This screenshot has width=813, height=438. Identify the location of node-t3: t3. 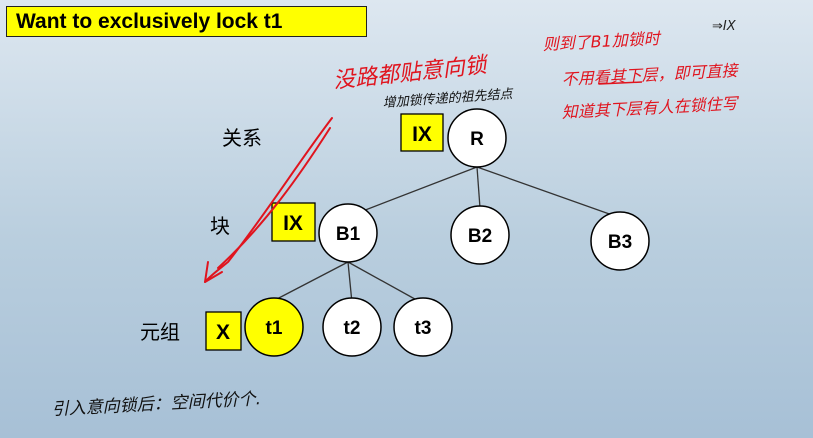
(423, 327).